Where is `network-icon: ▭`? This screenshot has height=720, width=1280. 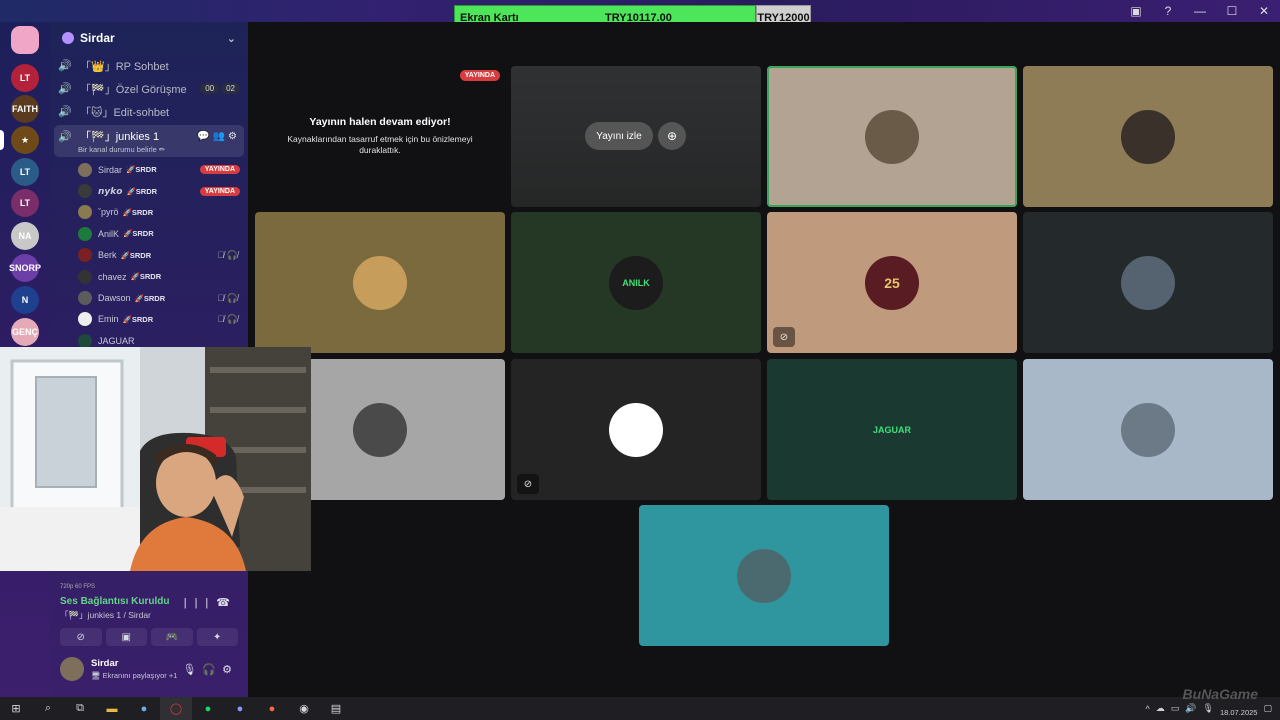 network-icon: ▭ is located at coordinates (1175, 708).